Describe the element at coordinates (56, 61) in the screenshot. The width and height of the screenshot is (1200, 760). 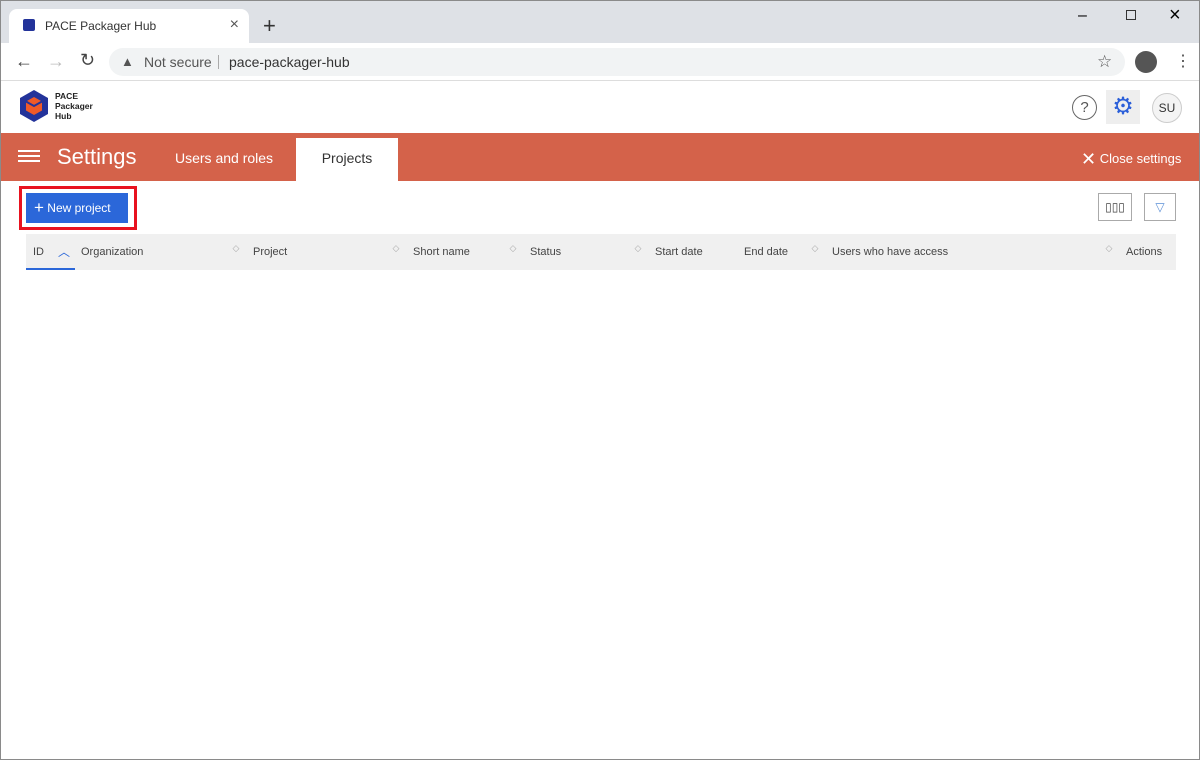
I see `forward-icon: →` at that location.